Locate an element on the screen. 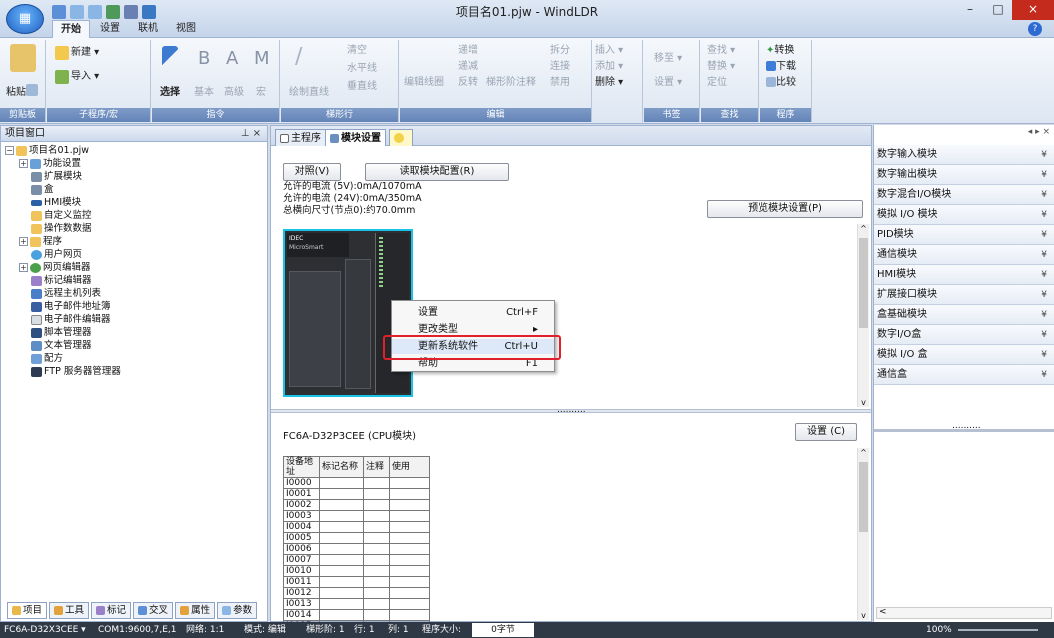  cell-address: I0003 is located at coordinates (301, 516).